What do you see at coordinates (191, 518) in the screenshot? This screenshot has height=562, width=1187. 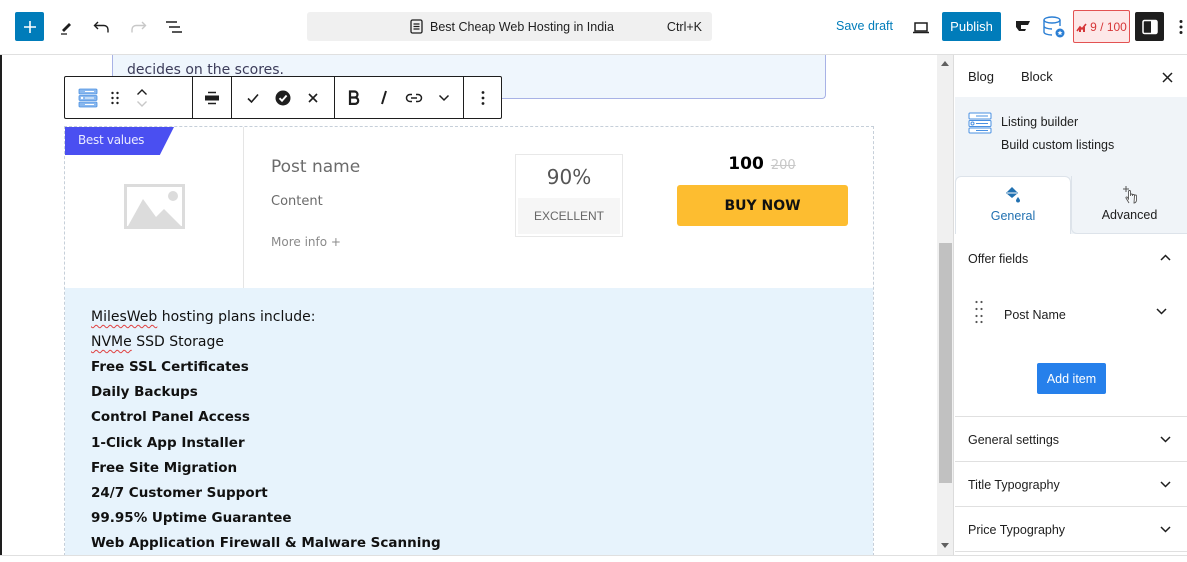 I see `feature-item: 99.95% Uptime Guarantee` at bounding box center [191, 518].